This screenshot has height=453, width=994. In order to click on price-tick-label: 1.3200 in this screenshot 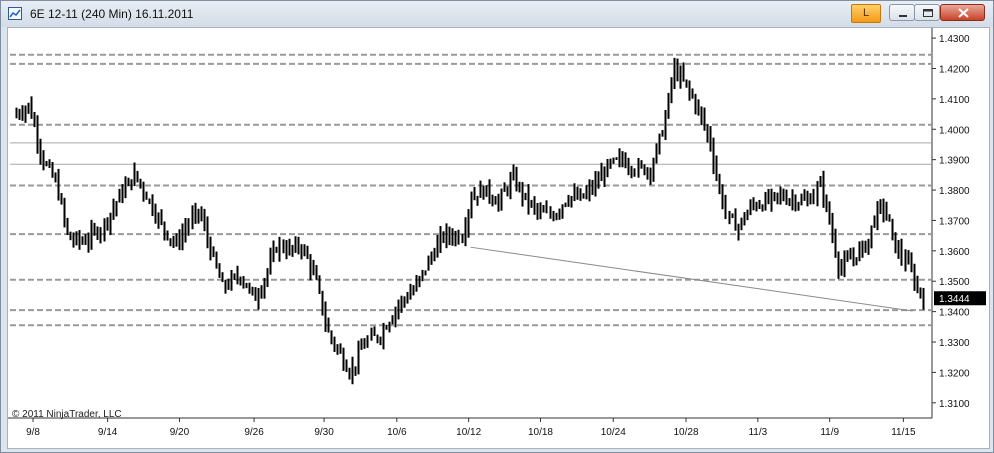, I will do `click(954, 373)`.